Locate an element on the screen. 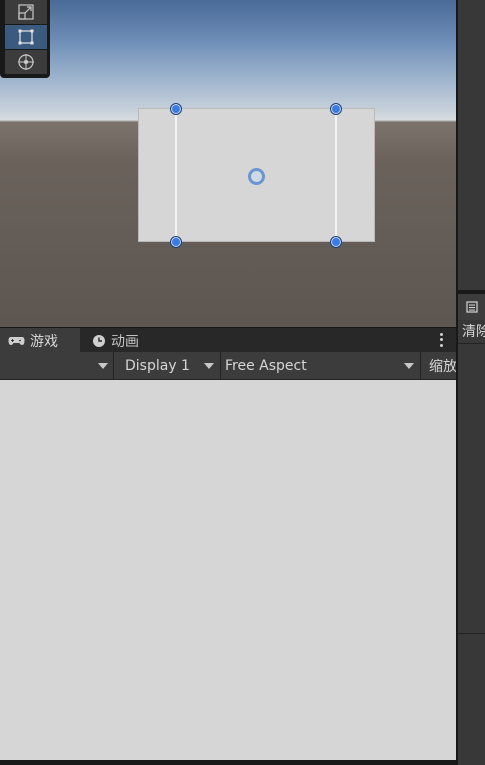  console-tab is located at coordinates (471, 307).